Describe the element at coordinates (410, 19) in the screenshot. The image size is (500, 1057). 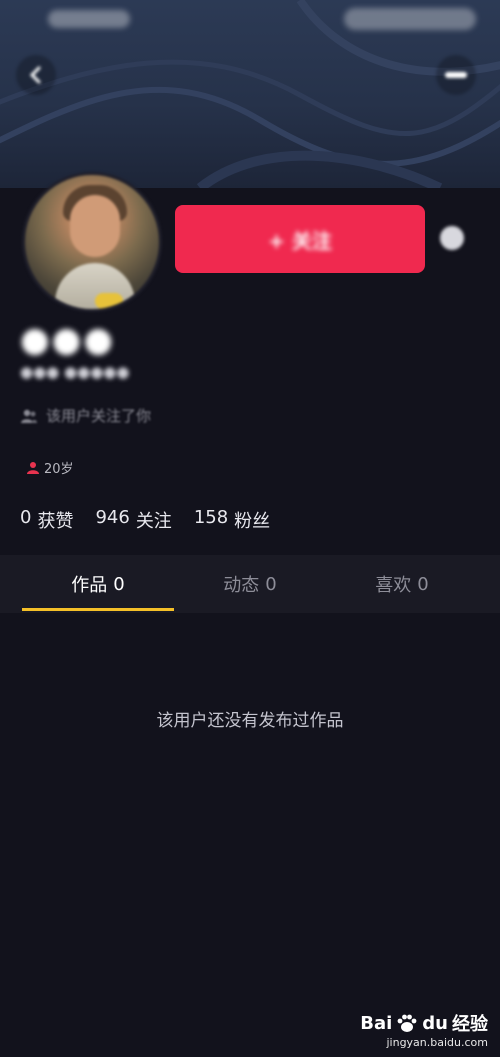
I see `status-bar-right-blurred` at that location.